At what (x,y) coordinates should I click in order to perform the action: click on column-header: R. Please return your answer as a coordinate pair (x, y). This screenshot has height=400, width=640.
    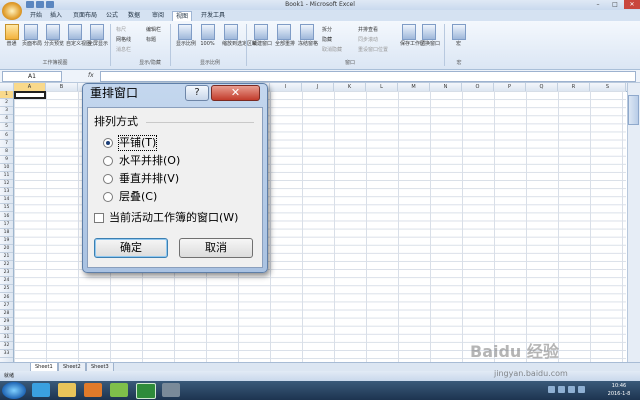
    Looking at the image, I should click on (574, 87).